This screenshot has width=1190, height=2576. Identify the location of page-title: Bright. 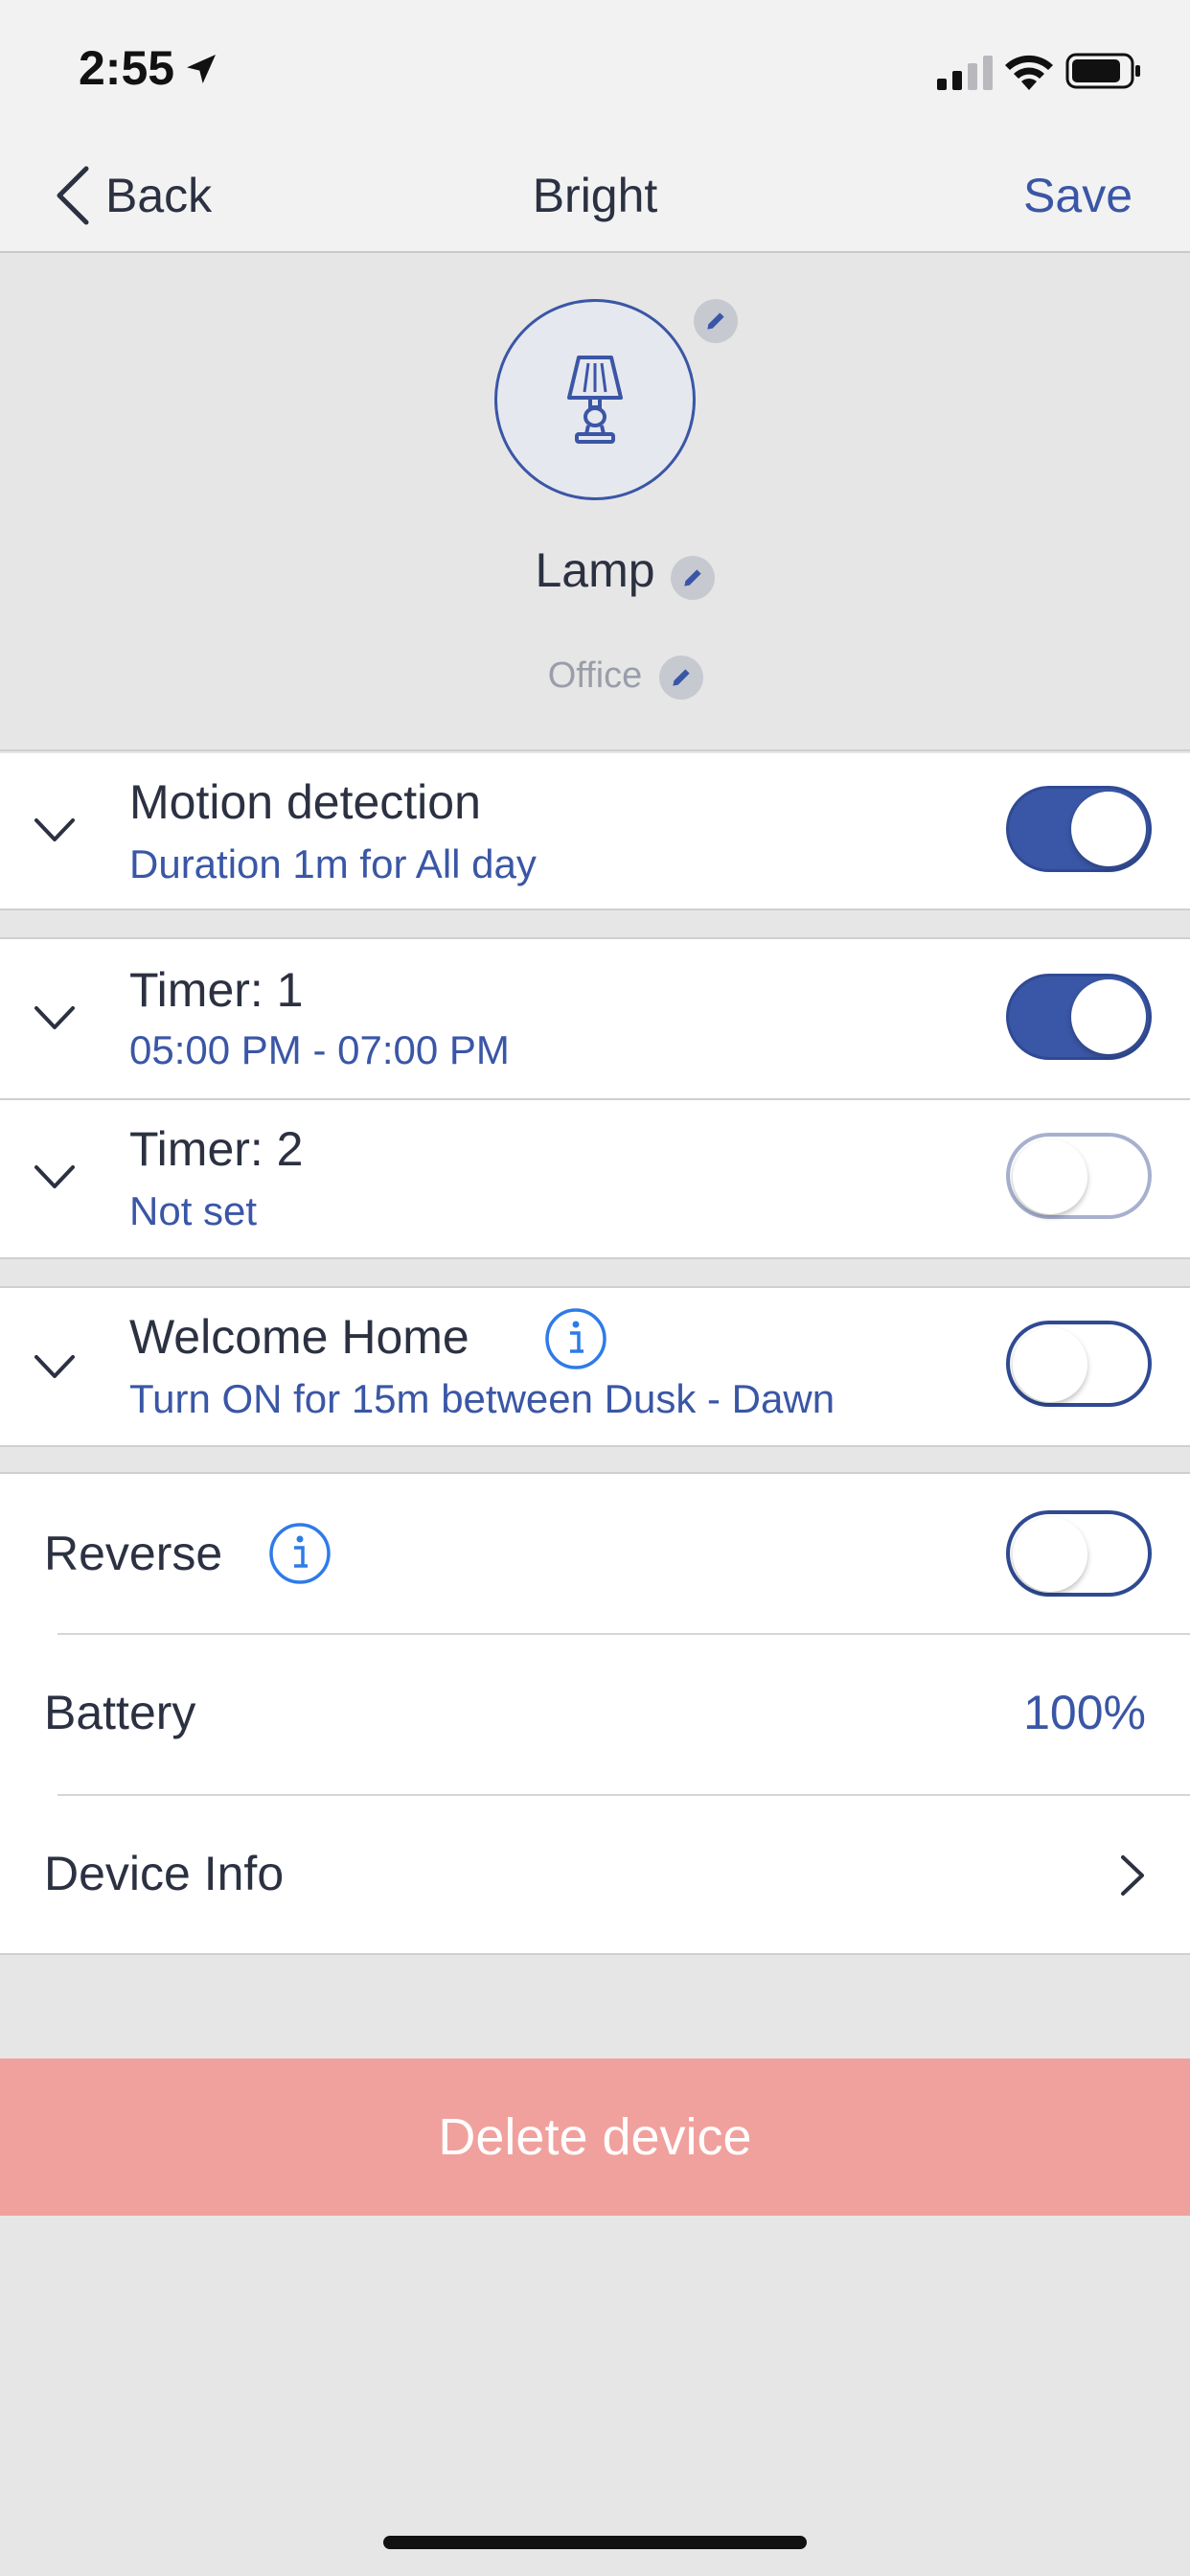
(595, 195).